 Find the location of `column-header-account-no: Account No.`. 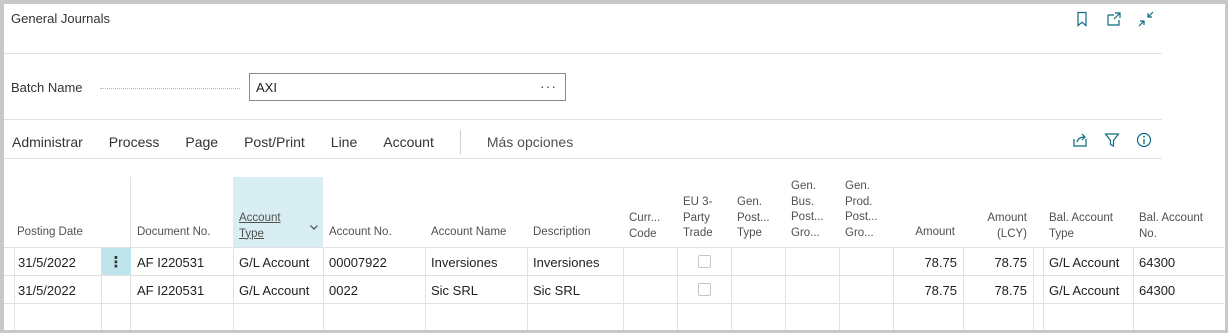

column-header-account-no: Account No. is located at coordinates (360, 233).